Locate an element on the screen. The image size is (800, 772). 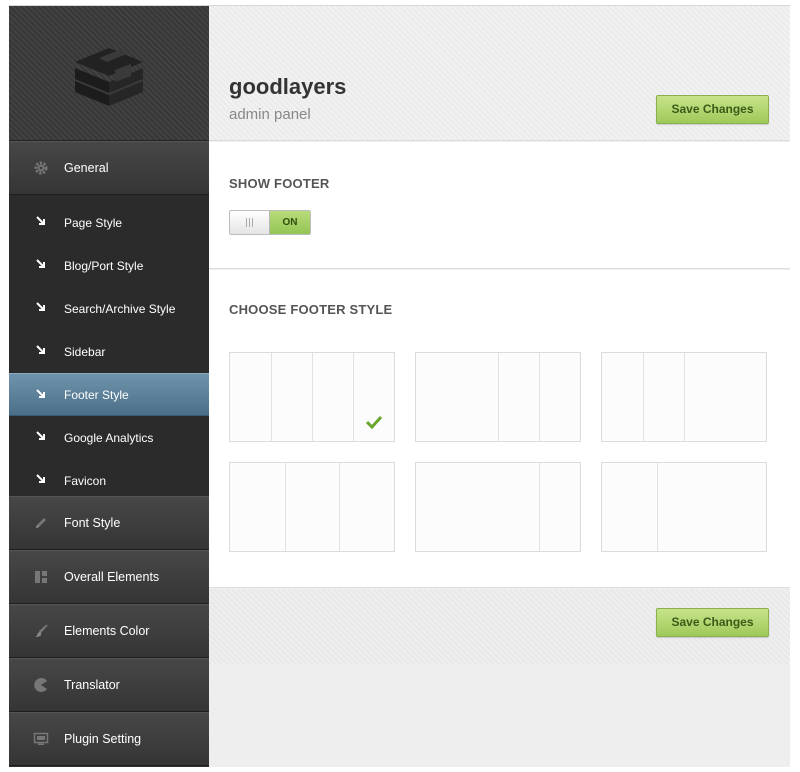
toggle-on-label: ON is located at coordinates (290, 222).